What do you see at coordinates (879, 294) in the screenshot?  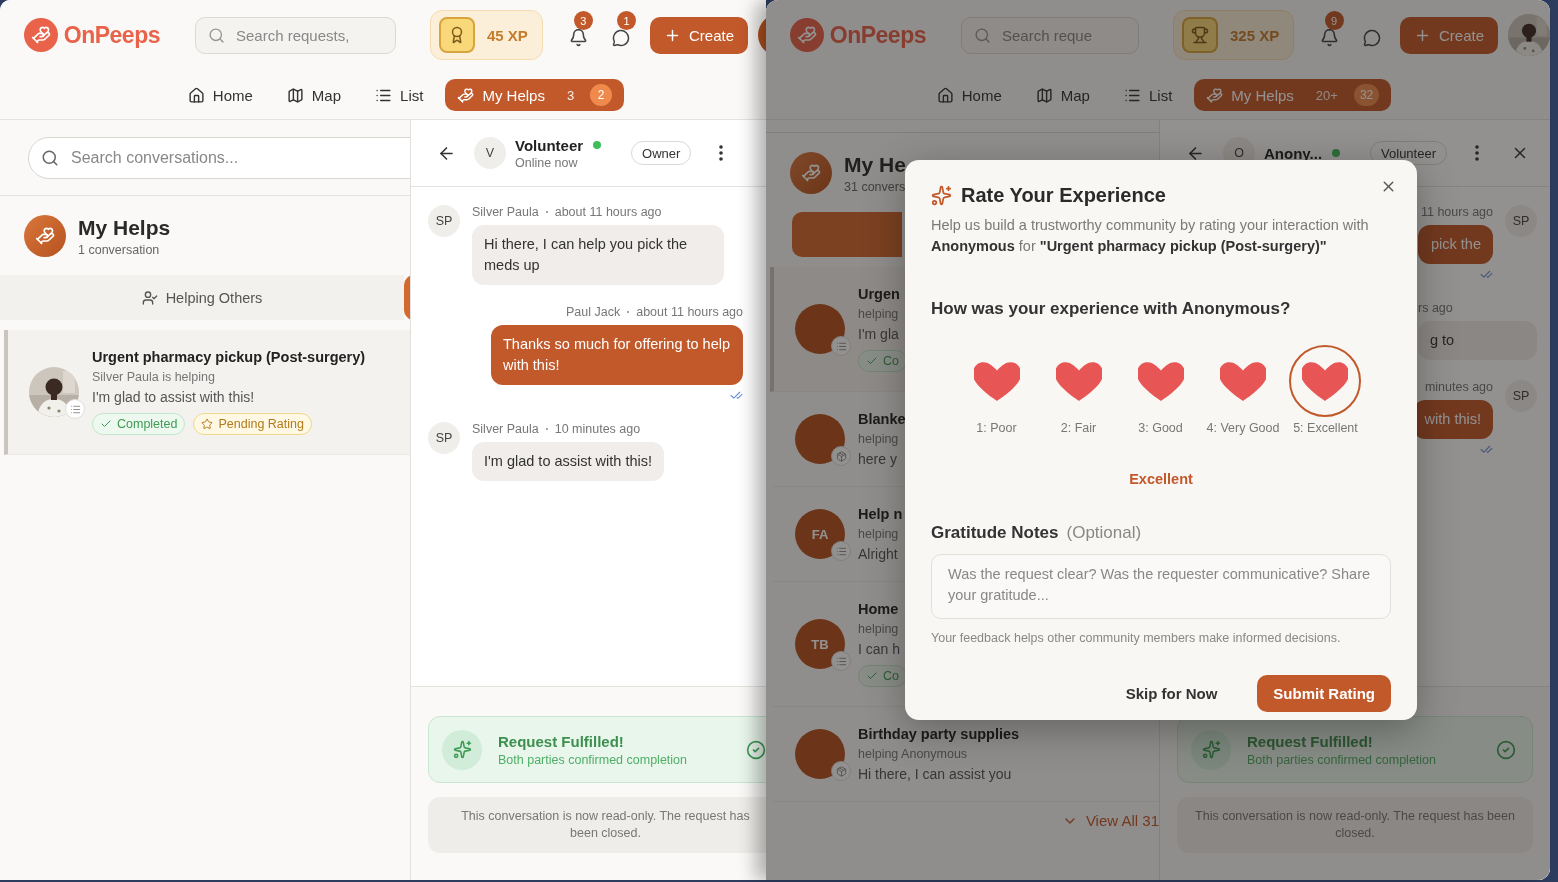 I see `conversation-title: Urgen` at bounding box center [879, 294].